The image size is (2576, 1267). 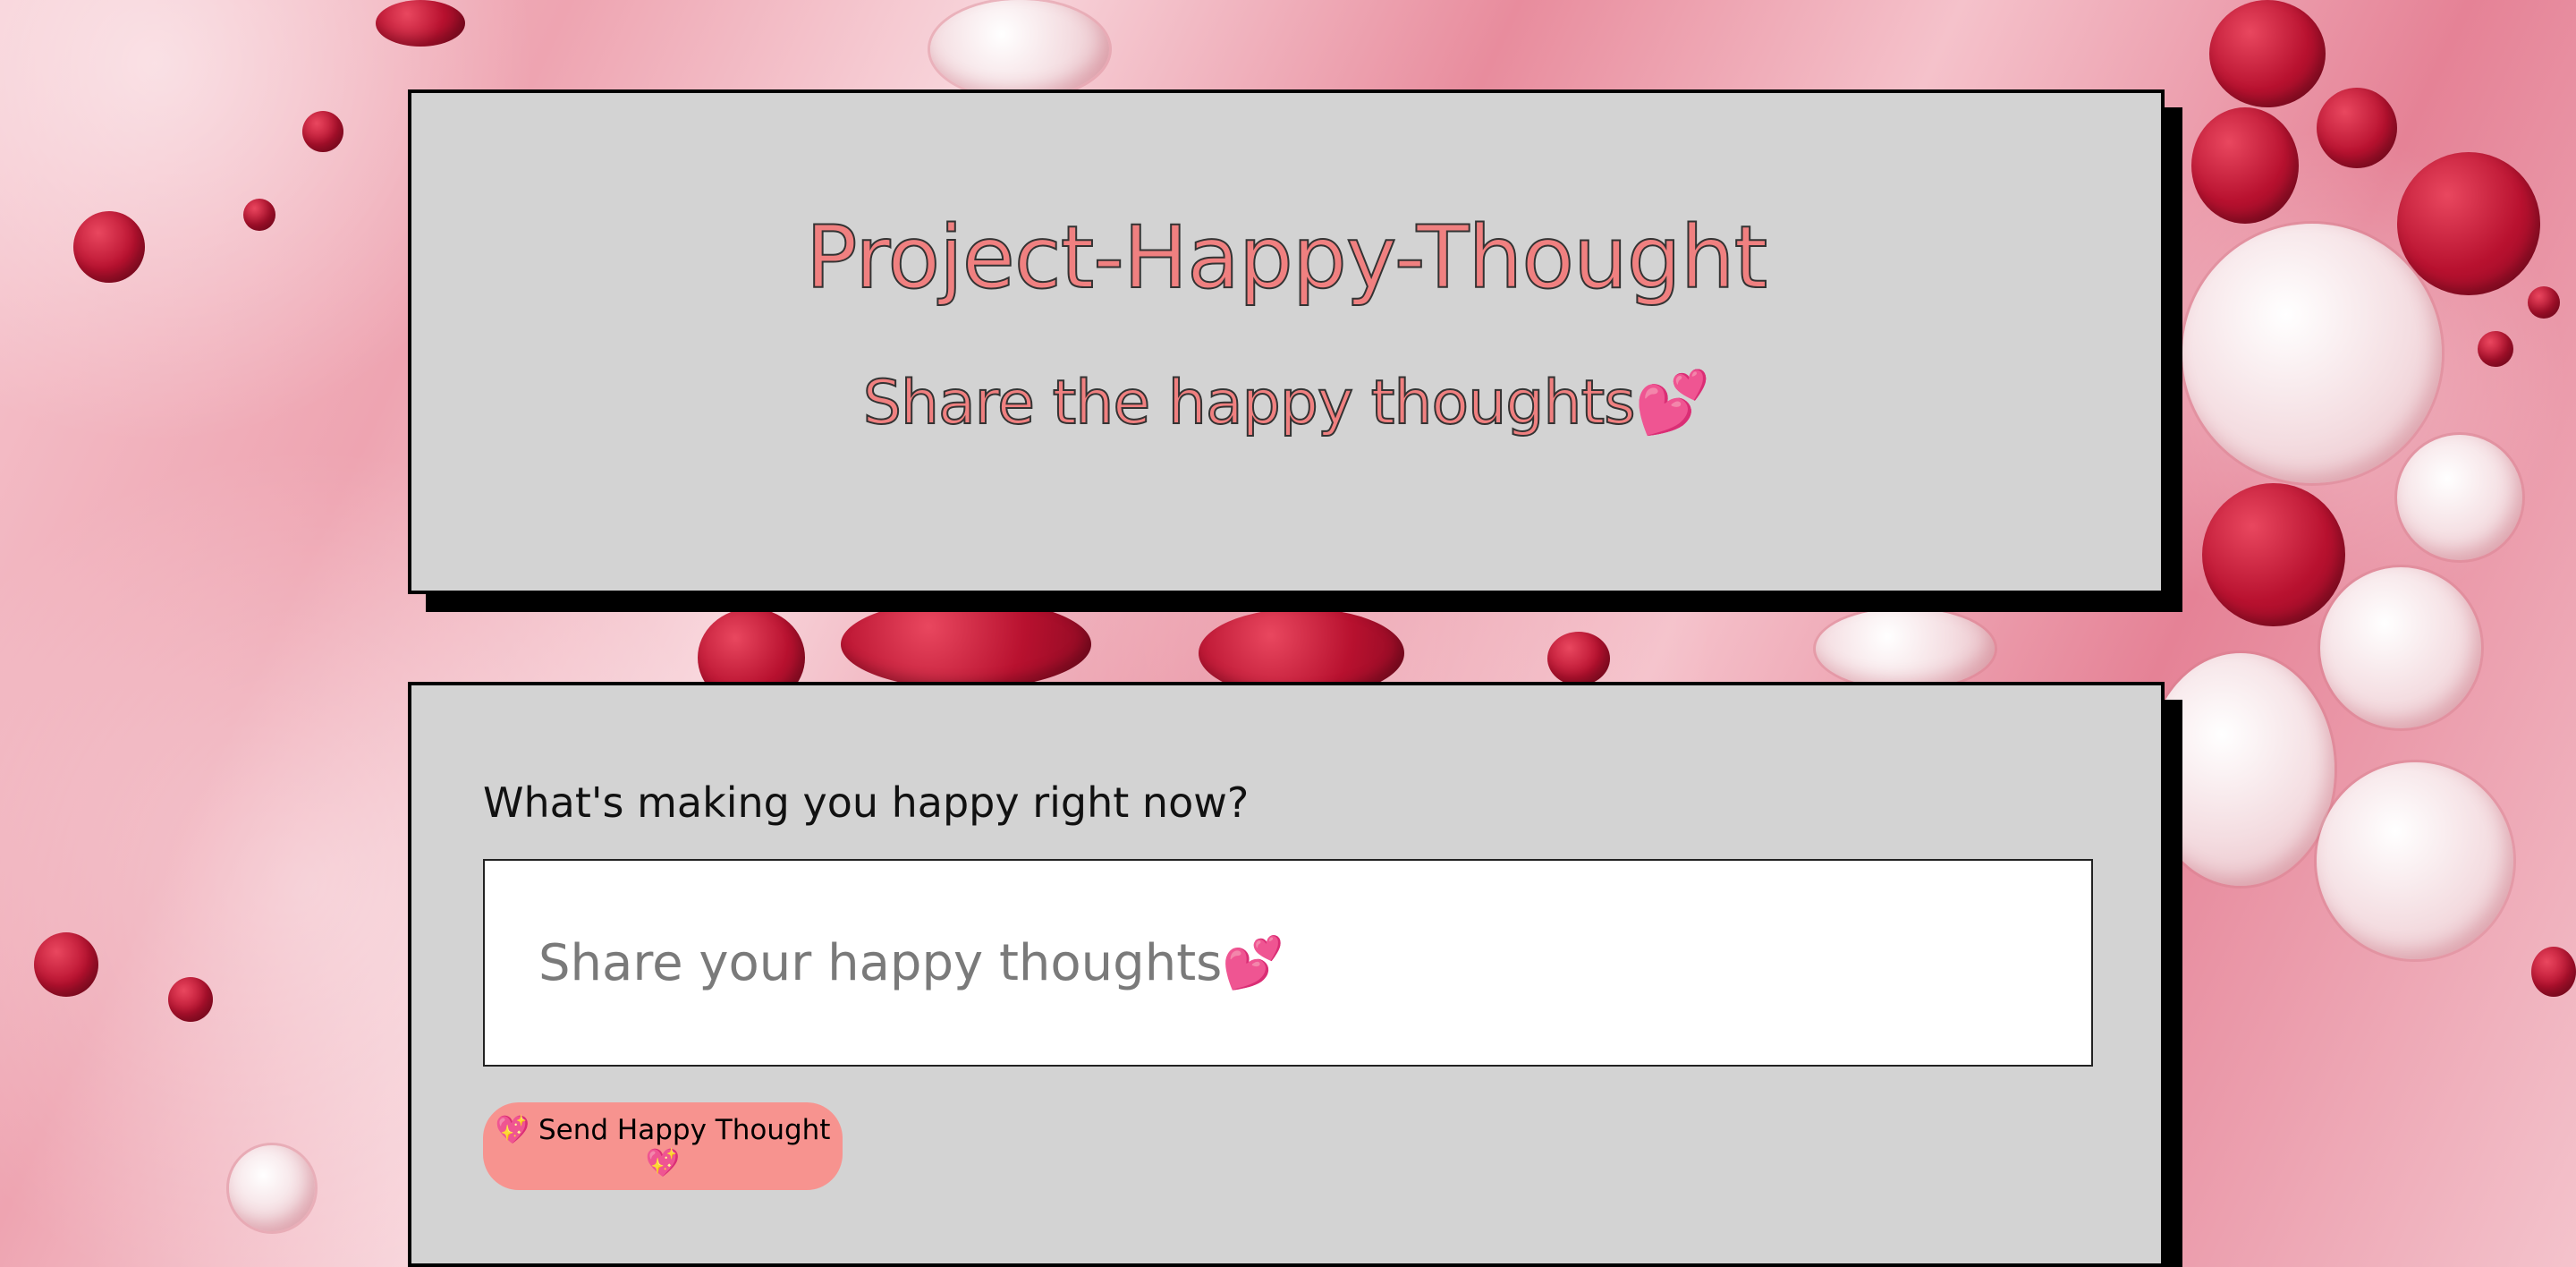 I want to click on page-title: Project-Happy-Thought, so click(x=1286, y=258).